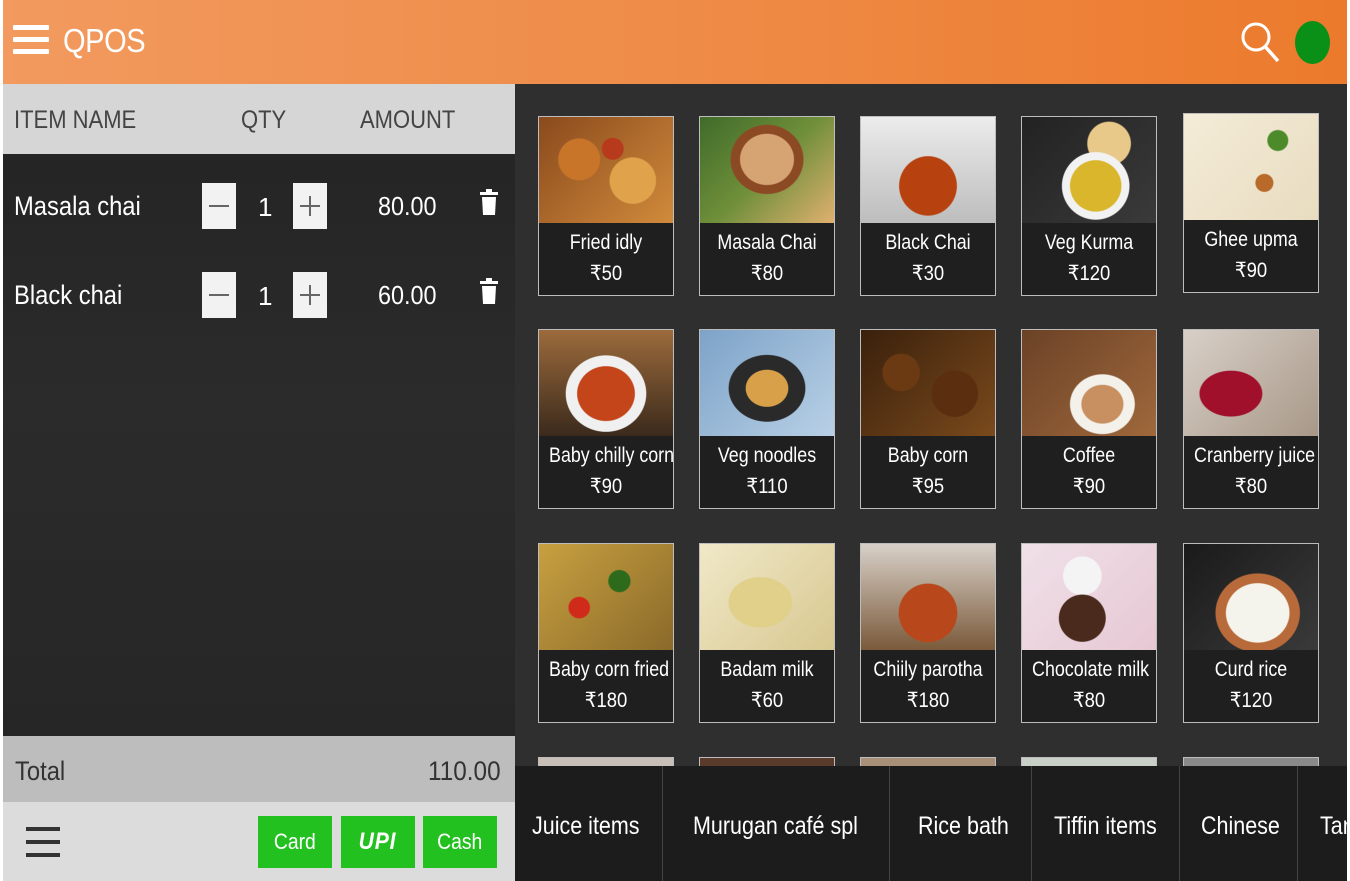  Describe the element at coordinates (776, 823) in the screenshot. I see `category-tab: Murugan café spl` at that location.